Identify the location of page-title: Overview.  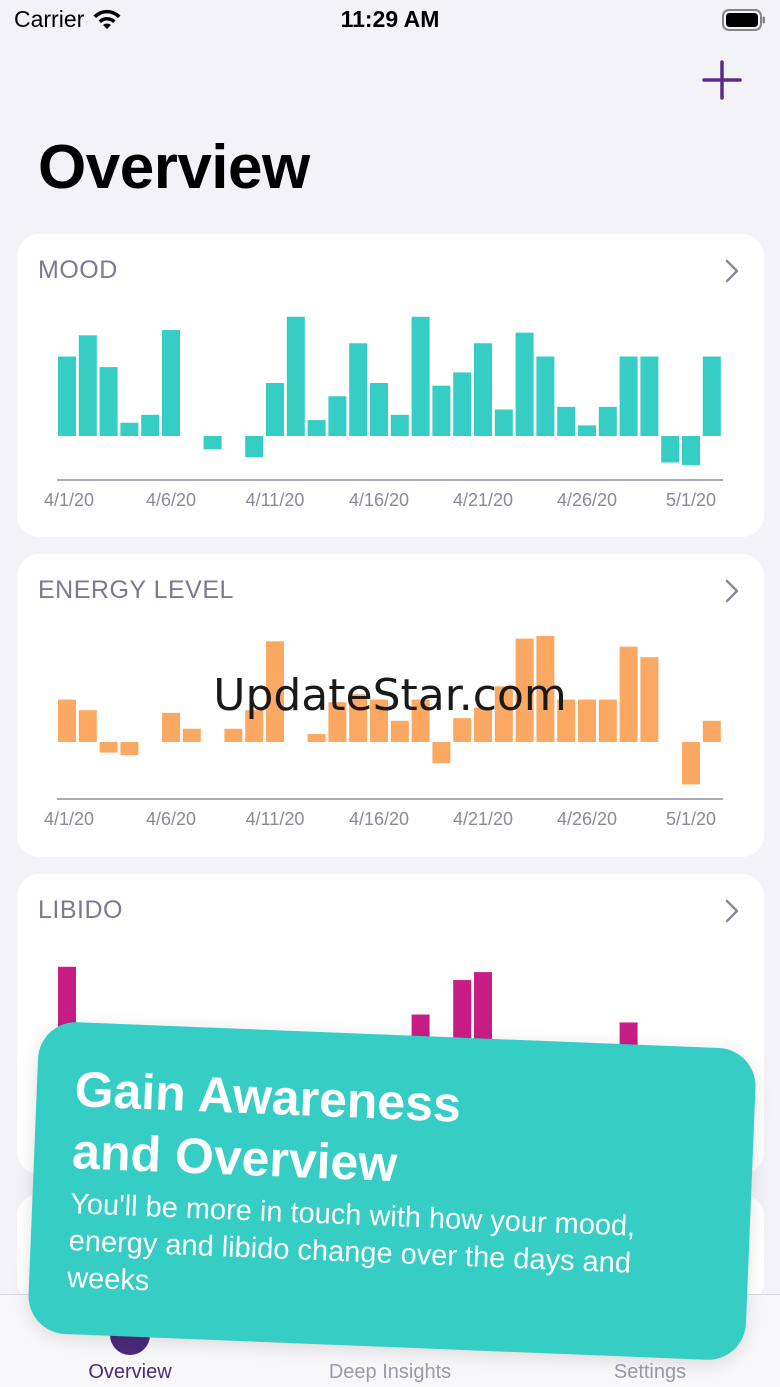
(174, 167).